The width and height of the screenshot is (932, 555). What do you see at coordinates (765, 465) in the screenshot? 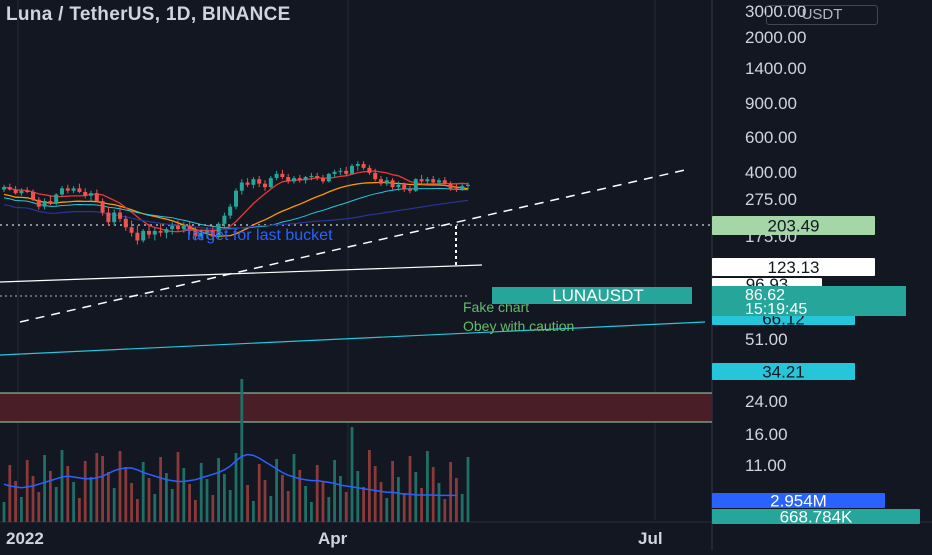
I see `price-axis-label: 11.00` at bounding box center [765, 465].